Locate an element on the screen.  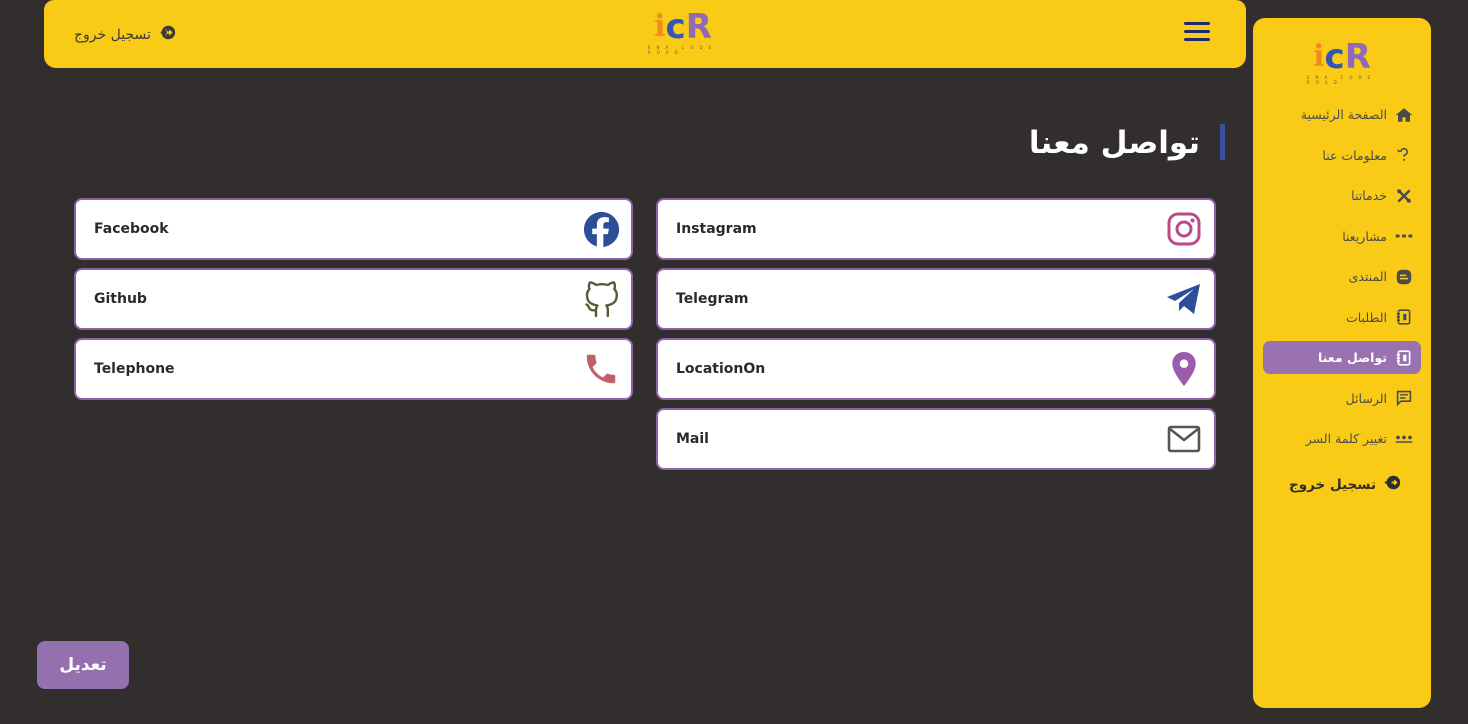
phone-icon is located at coordinates (601, 369).